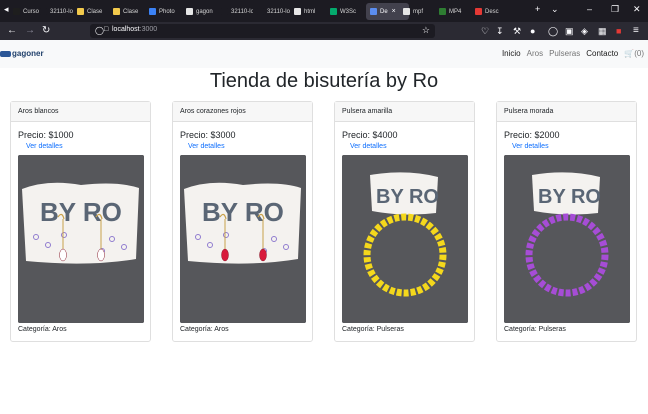 This screenshot has height=414, width=648. Describe the element at coordinates (80, 112) in the screenshot. I see `product-name: Aros blancos` at that location.